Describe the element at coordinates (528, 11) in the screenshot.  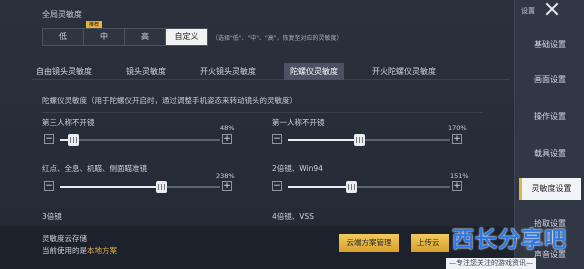
I see `sidebar-top-label: 设置` at that location.